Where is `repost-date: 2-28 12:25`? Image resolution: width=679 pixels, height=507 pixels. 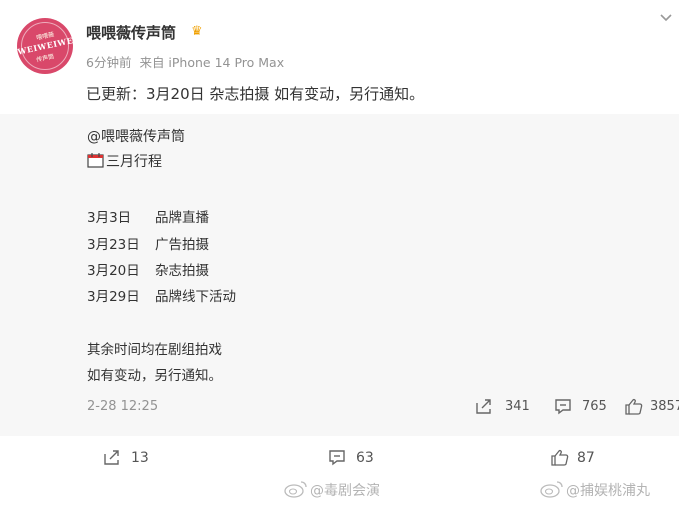
repost-date: 2-28 12:25 is located at coordinates (122, 406).